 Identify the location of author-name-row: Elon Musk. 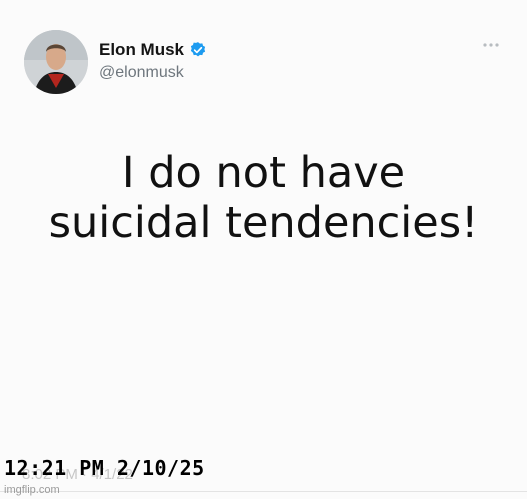
(153, 50).